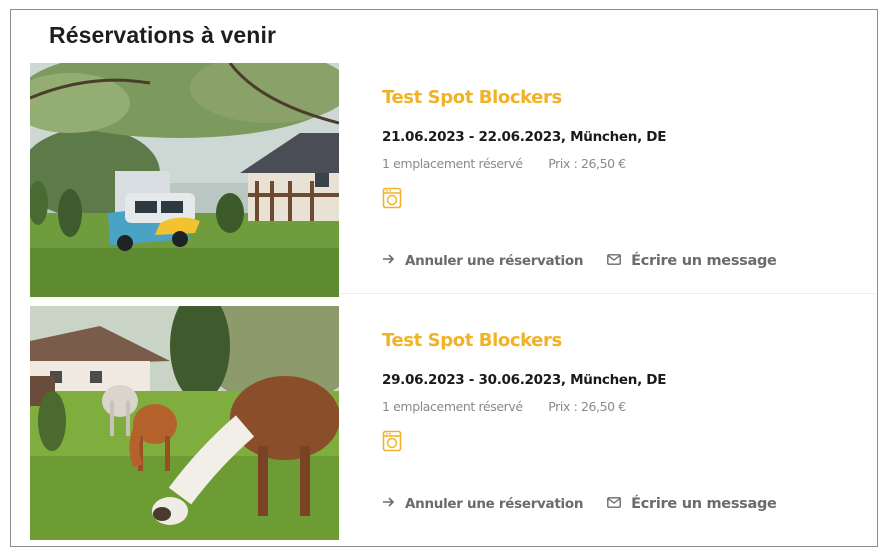  What do you see at coordinates (163, 35) in the screenshot?
I see `page-title: Réservations à venir` at bounding box center [163, 35].